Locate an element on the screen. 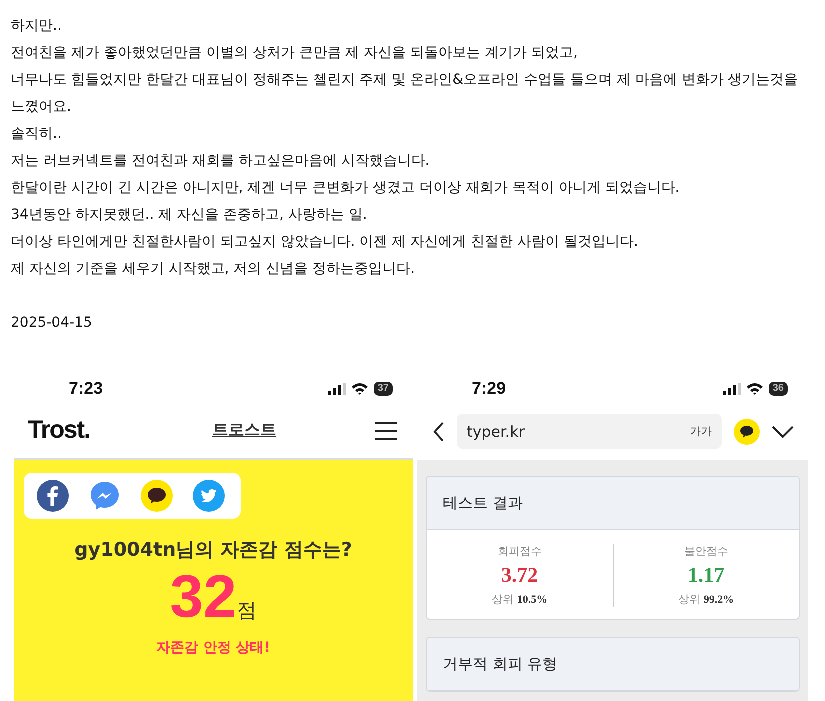 The height and width of the screenshot is (701, 825). back-icon is located at coordinates (439, 432).